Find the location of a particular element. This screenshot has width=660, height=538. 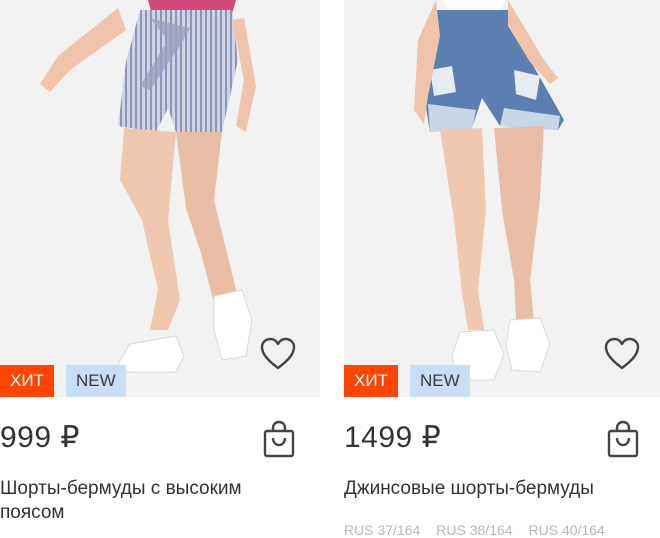

product-price: 999 ₽ is located at coordinates (40, 437).